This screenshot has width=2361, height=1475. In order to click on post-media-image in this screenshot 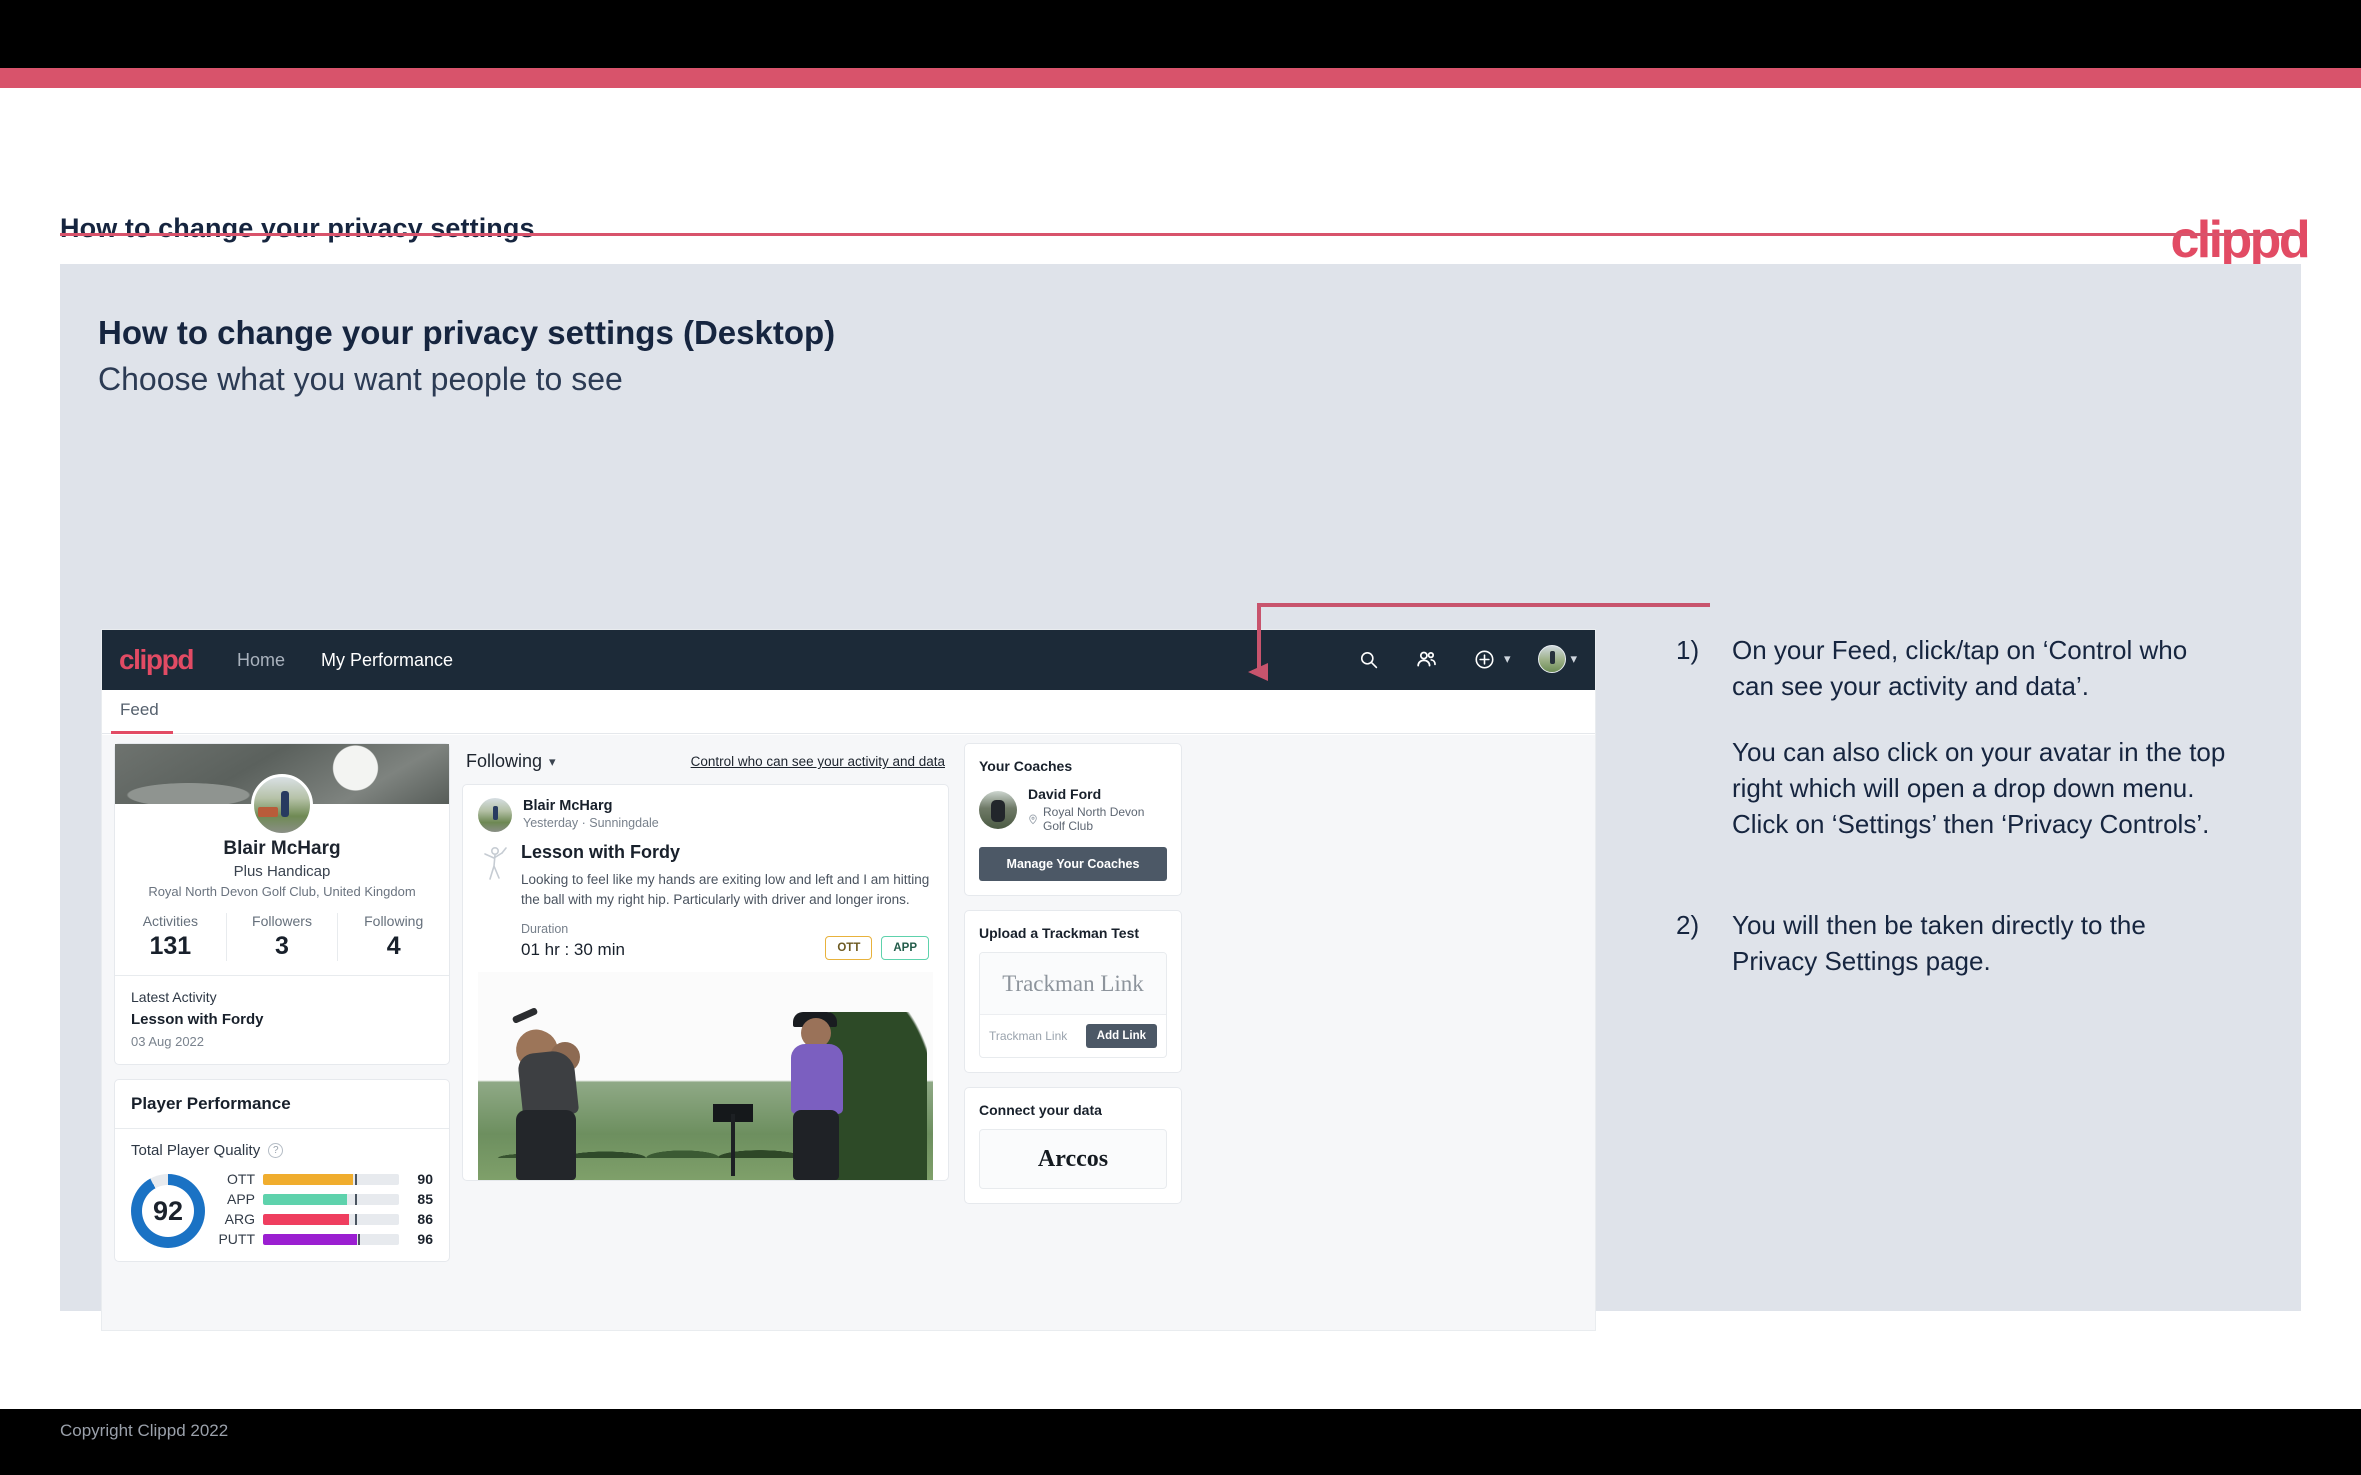, I will do `click(705, 1076)`.